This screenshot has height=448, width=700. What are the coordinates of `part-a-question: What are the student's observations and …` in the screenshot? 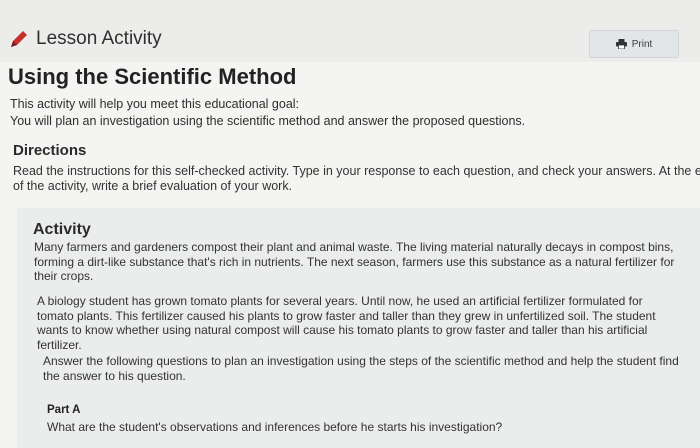 It's located at (275, 427).